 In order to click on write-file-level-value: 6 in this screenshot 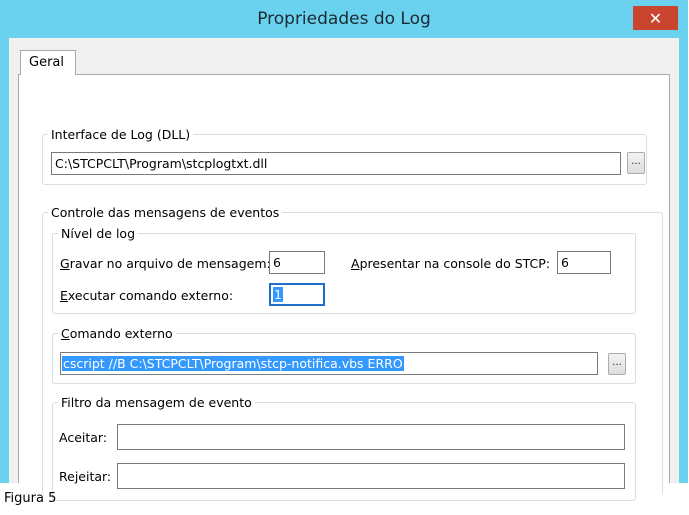, I will do `click(277, 262)`.